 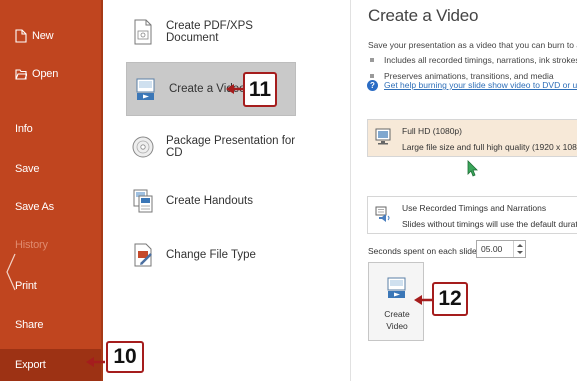 I want to click on create-video-button: Create Video, so click(x=396, y=301).